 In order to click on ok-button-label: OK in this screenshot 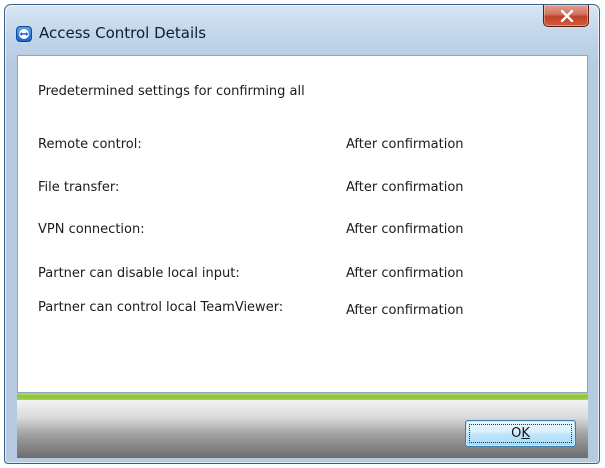, I will do `click(520, 433)`.